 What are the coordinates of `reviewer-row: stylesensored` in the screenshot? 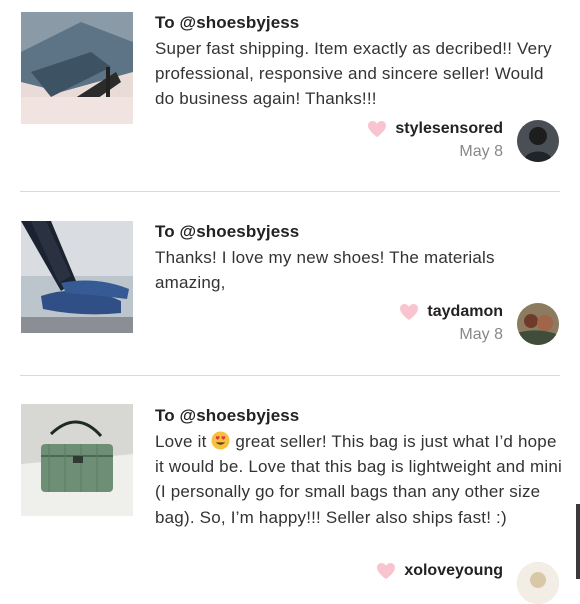 It's located at (435, 129).